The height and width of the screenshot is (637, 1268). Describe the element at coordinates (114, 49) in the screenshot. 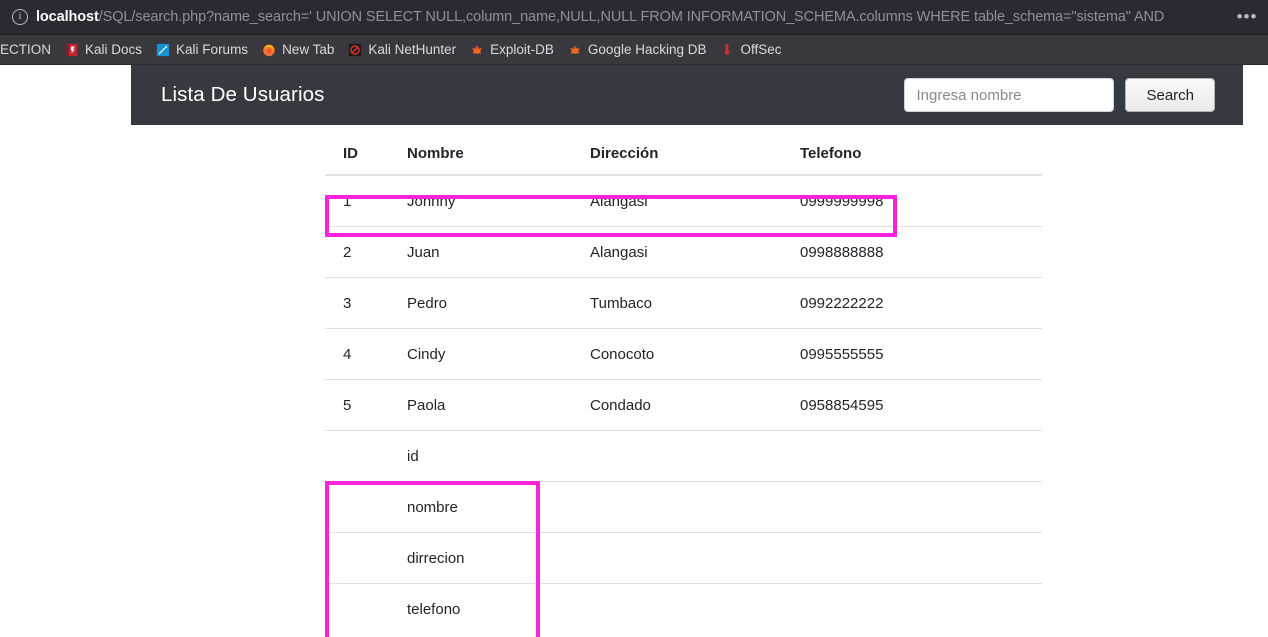

I see `bookmark-label: Kali Docs` at that location.